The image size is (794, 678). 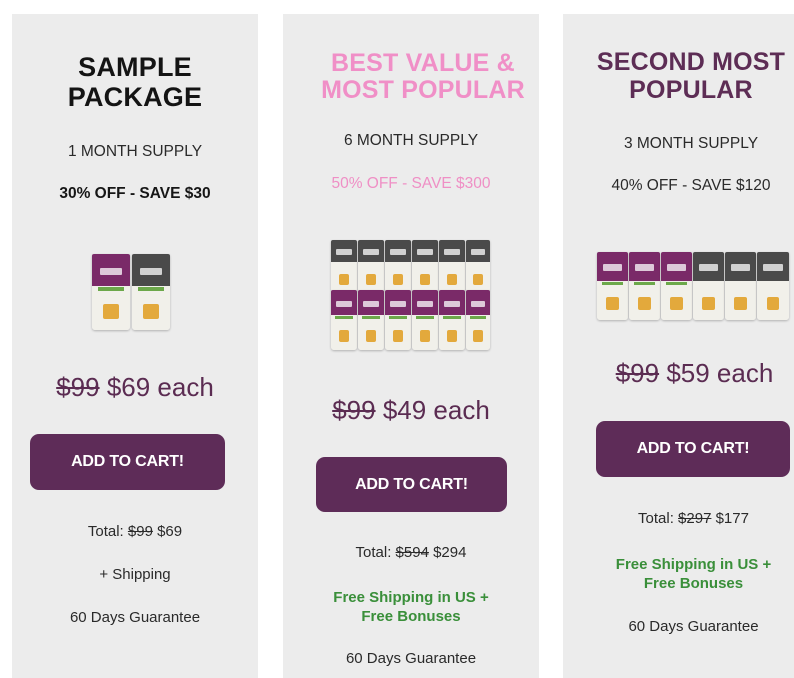 What do you see at coordinates (140, 531) in the screenshot?
I see `total-old: $99` at bounding box center [140, 531].